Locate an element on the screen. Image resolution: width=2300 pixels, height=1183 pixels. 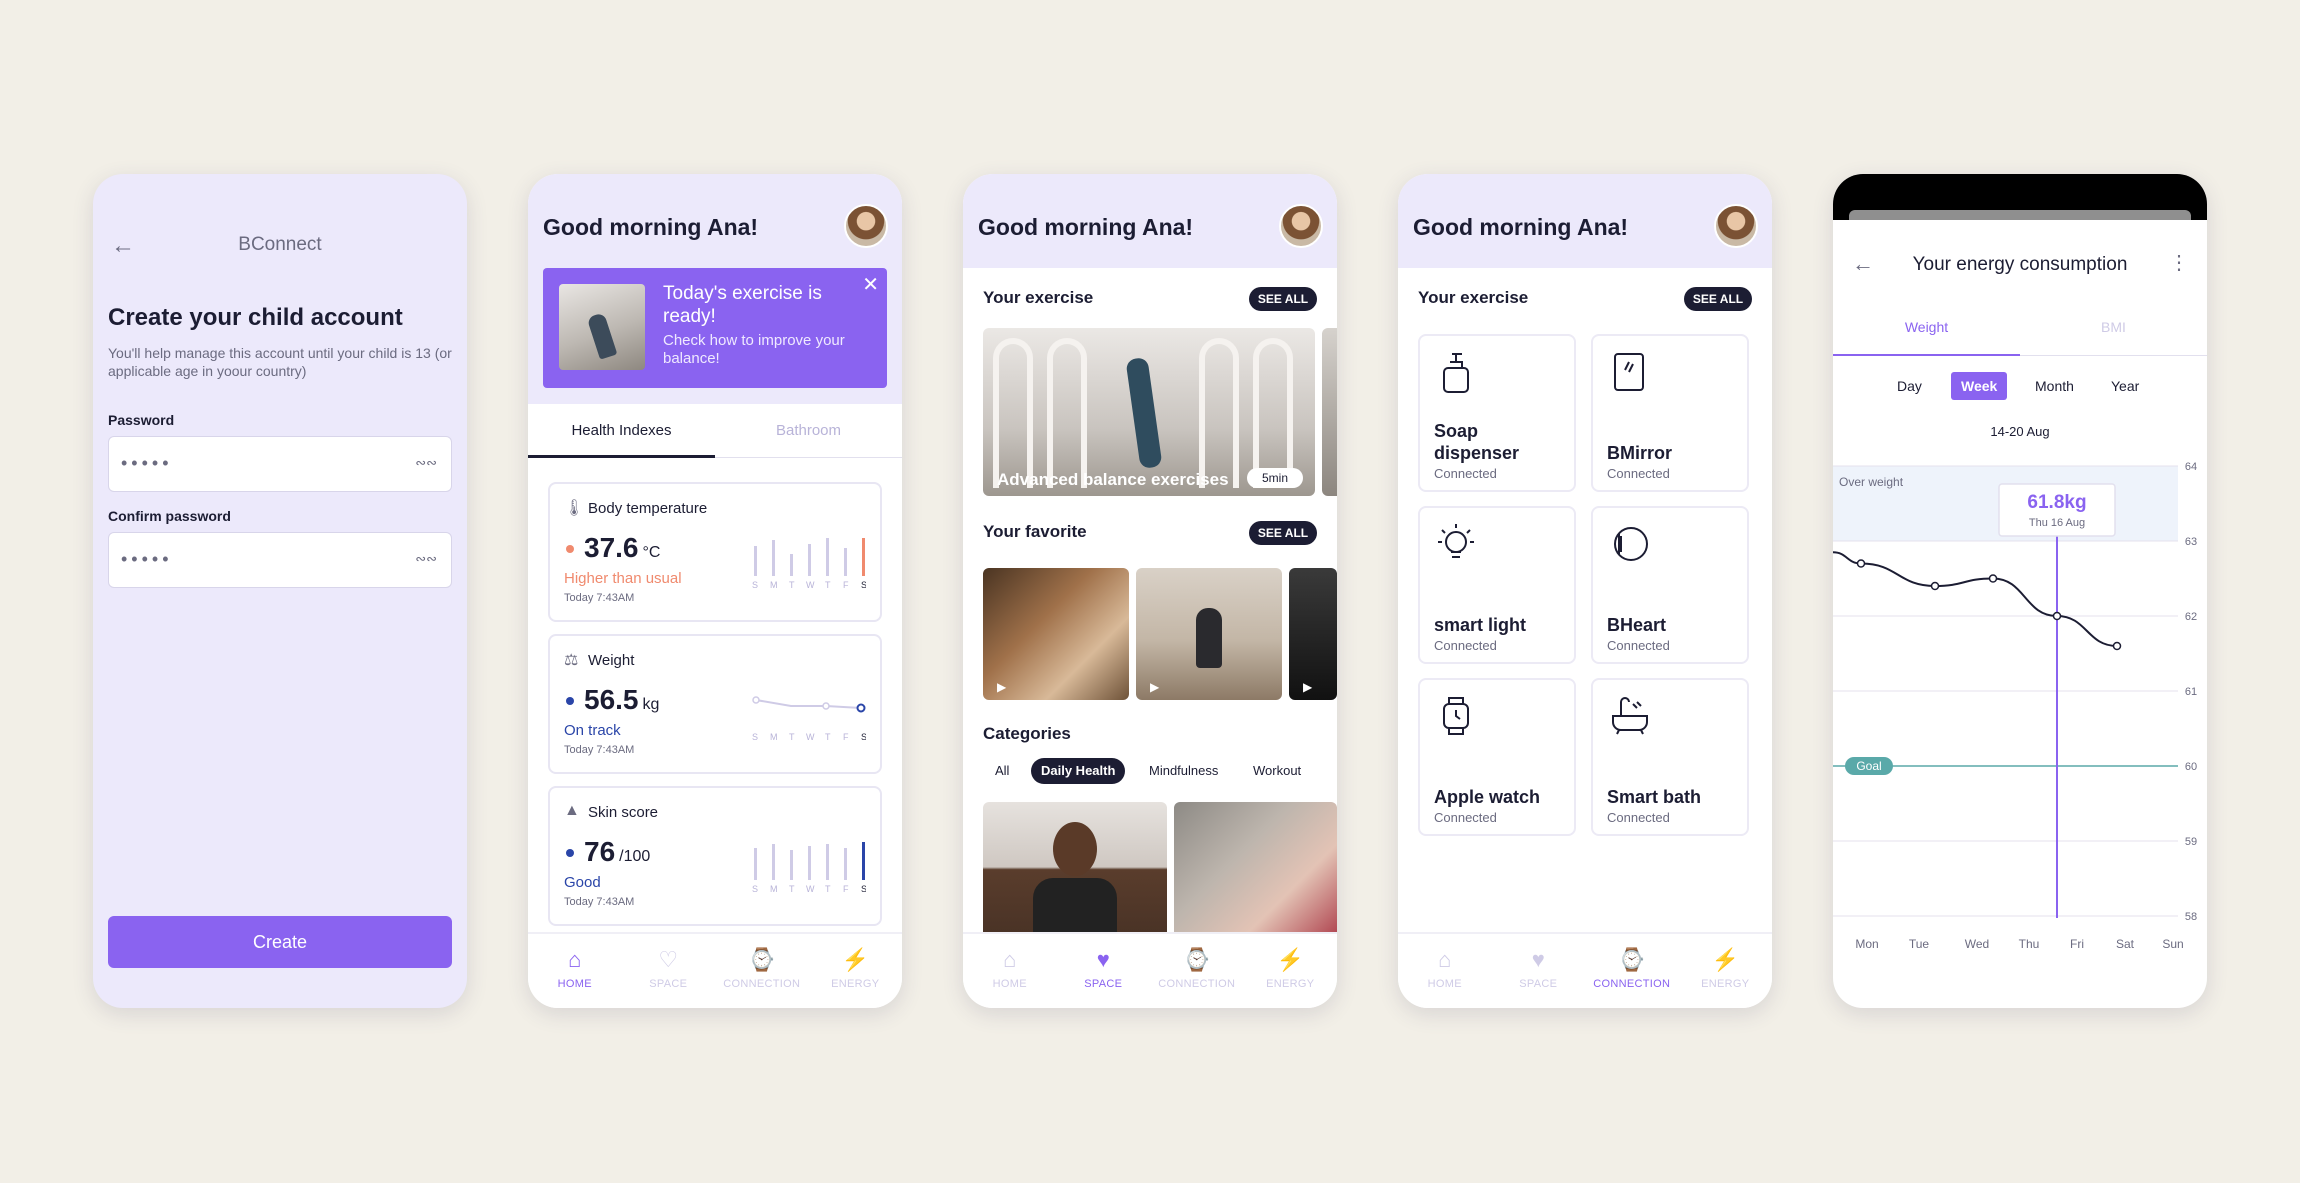
category-mindfulness: Mindfulness is located at coordinates (1183, 771).